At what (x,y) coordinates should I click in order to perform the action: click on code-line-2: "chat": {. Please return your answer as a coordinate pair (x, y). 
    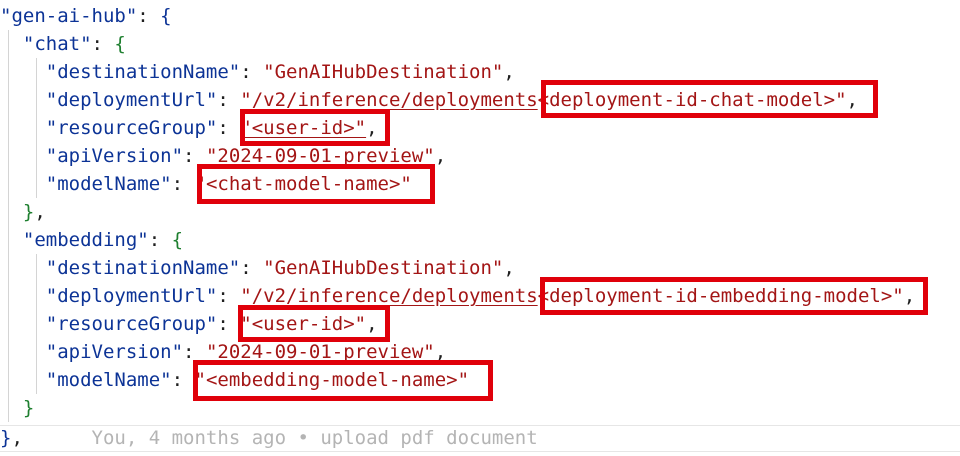
    Looking at the image, I should click on (63, 44).